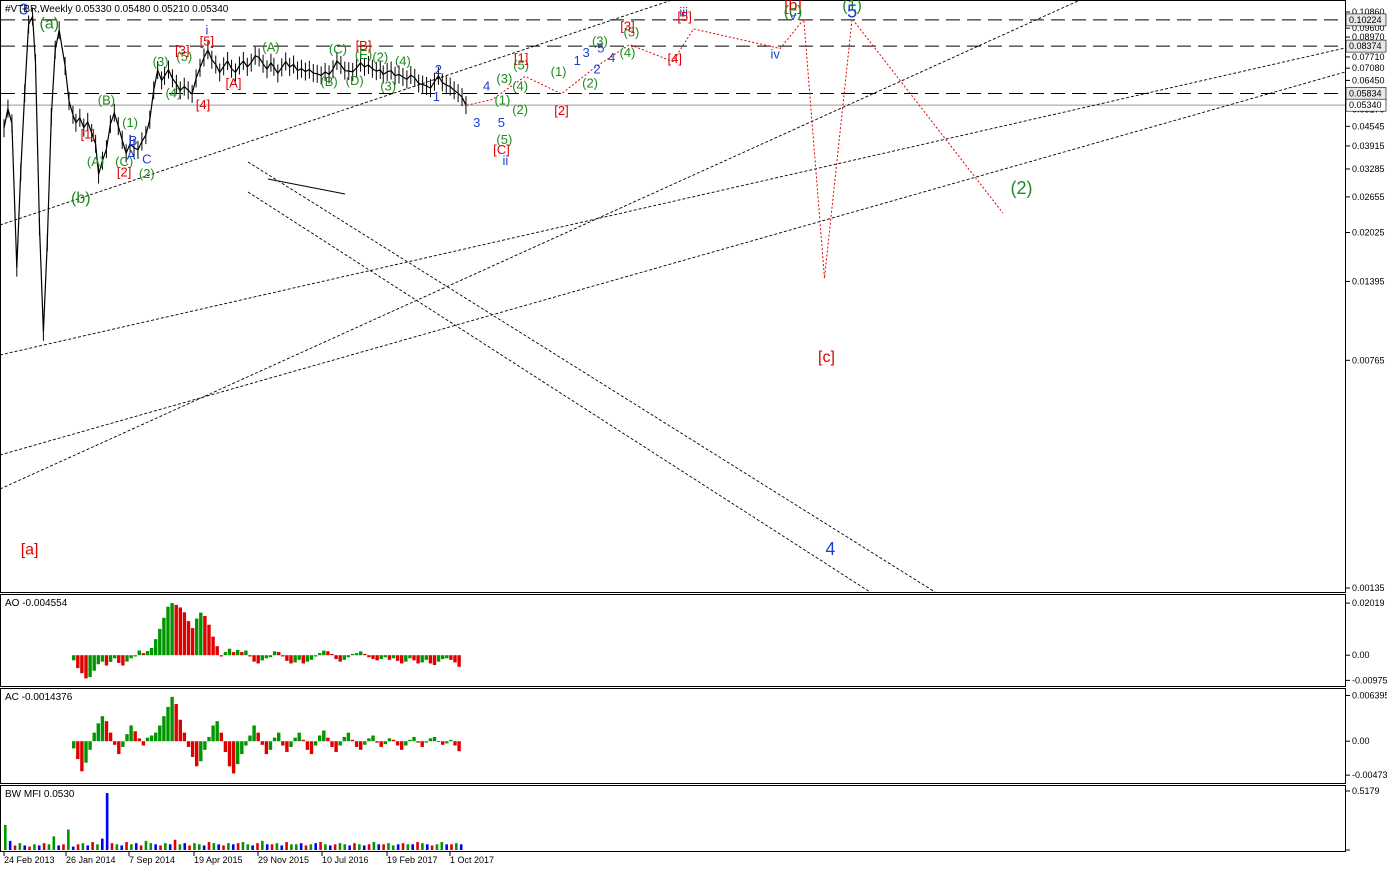  I want to click on wave-label: 3, so click(476, 122).